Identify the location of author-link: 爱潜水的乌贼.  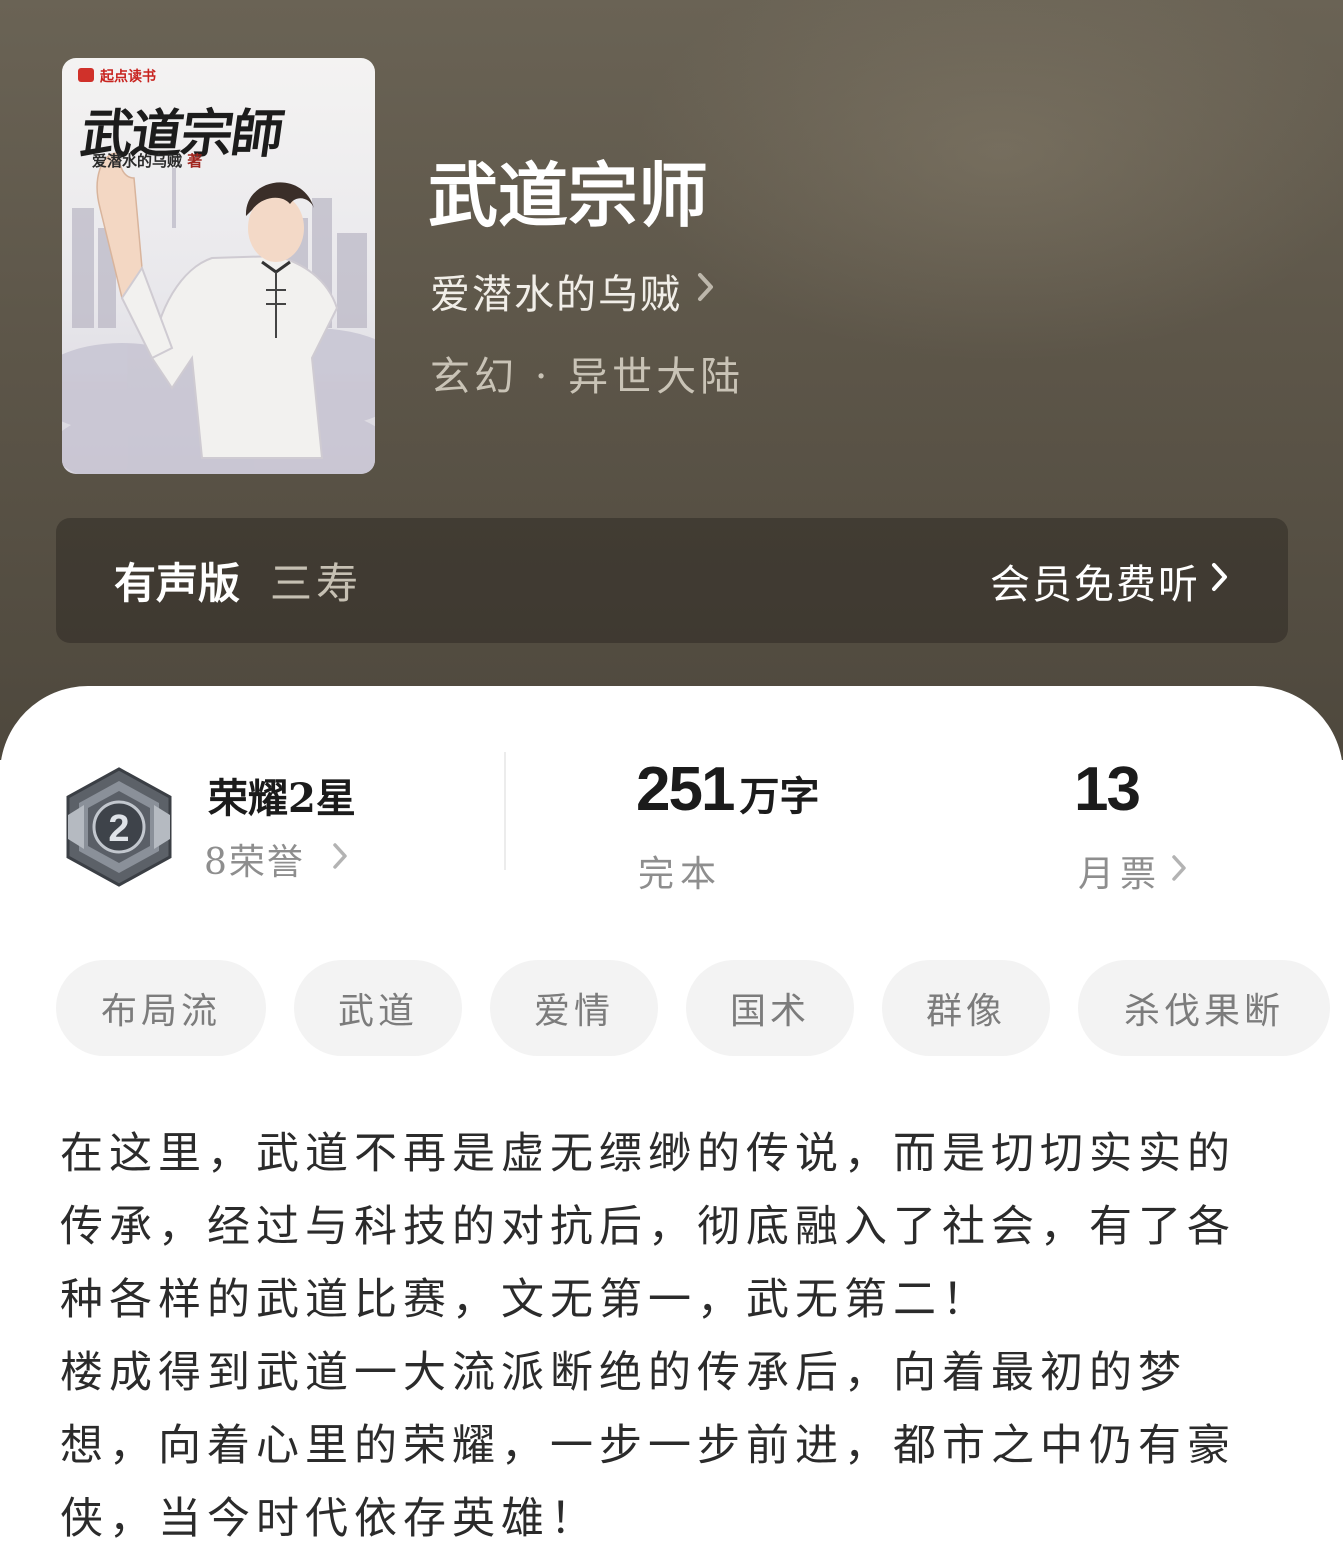
(573, 291).